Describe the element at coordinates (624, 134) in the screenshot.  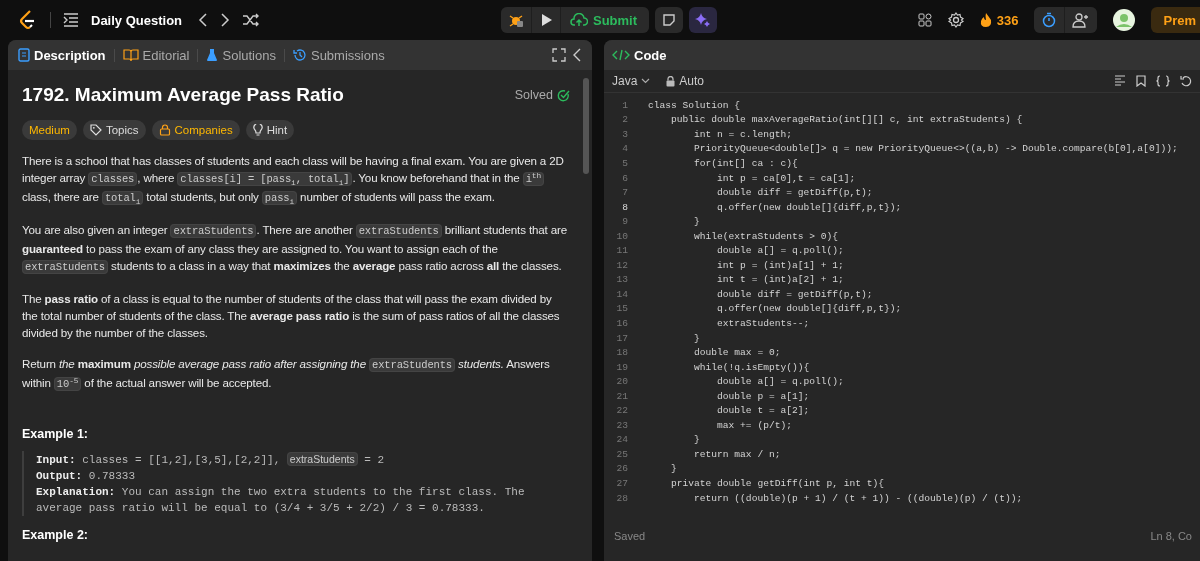
I see `line-number: 3` at that location.